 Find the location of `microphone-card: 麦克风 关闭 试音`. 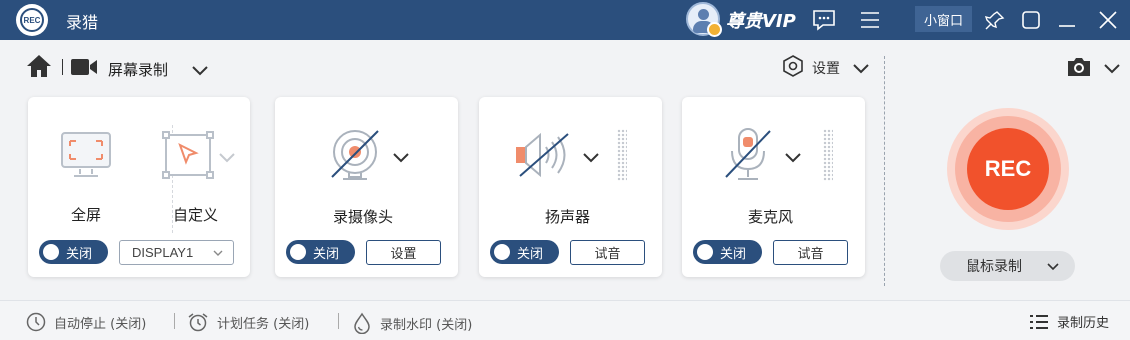

microphone-card: 麦克风 关闭 试音 is located at coordinates (773, 187).